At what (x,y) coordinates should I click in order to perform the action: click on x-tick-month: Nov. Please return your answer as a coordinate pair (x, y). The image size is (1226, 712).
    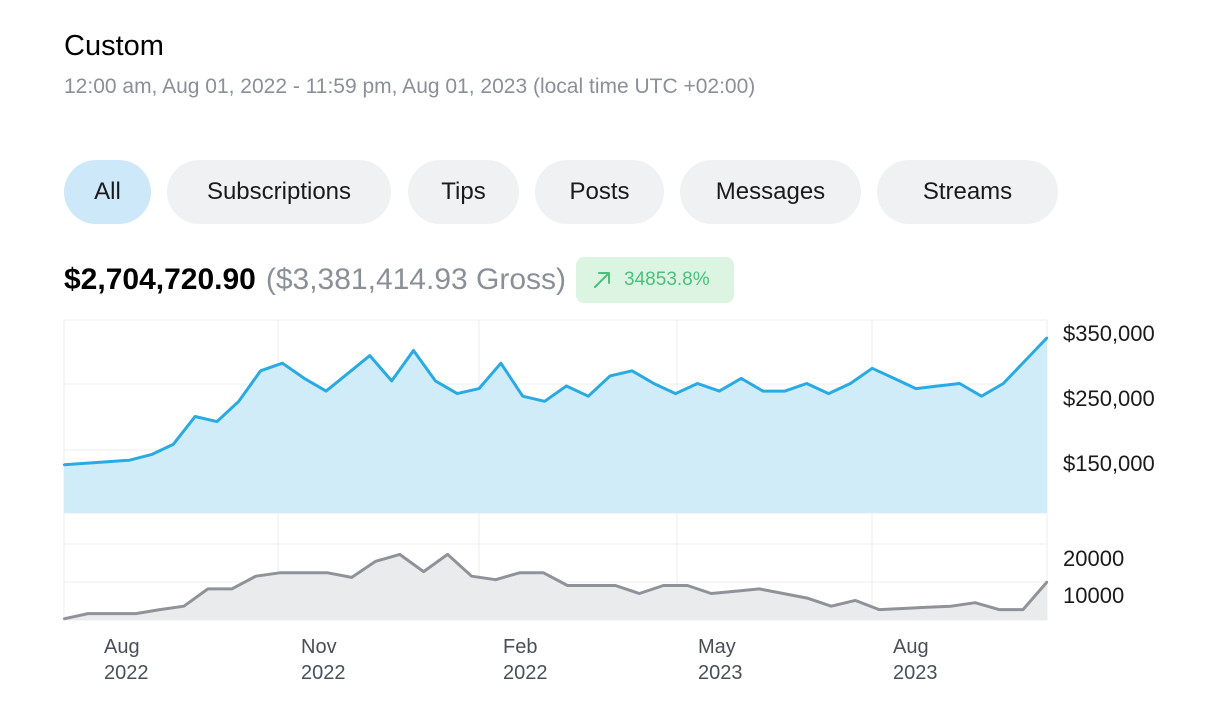
    Looking at the image, I should click on (319, 647).